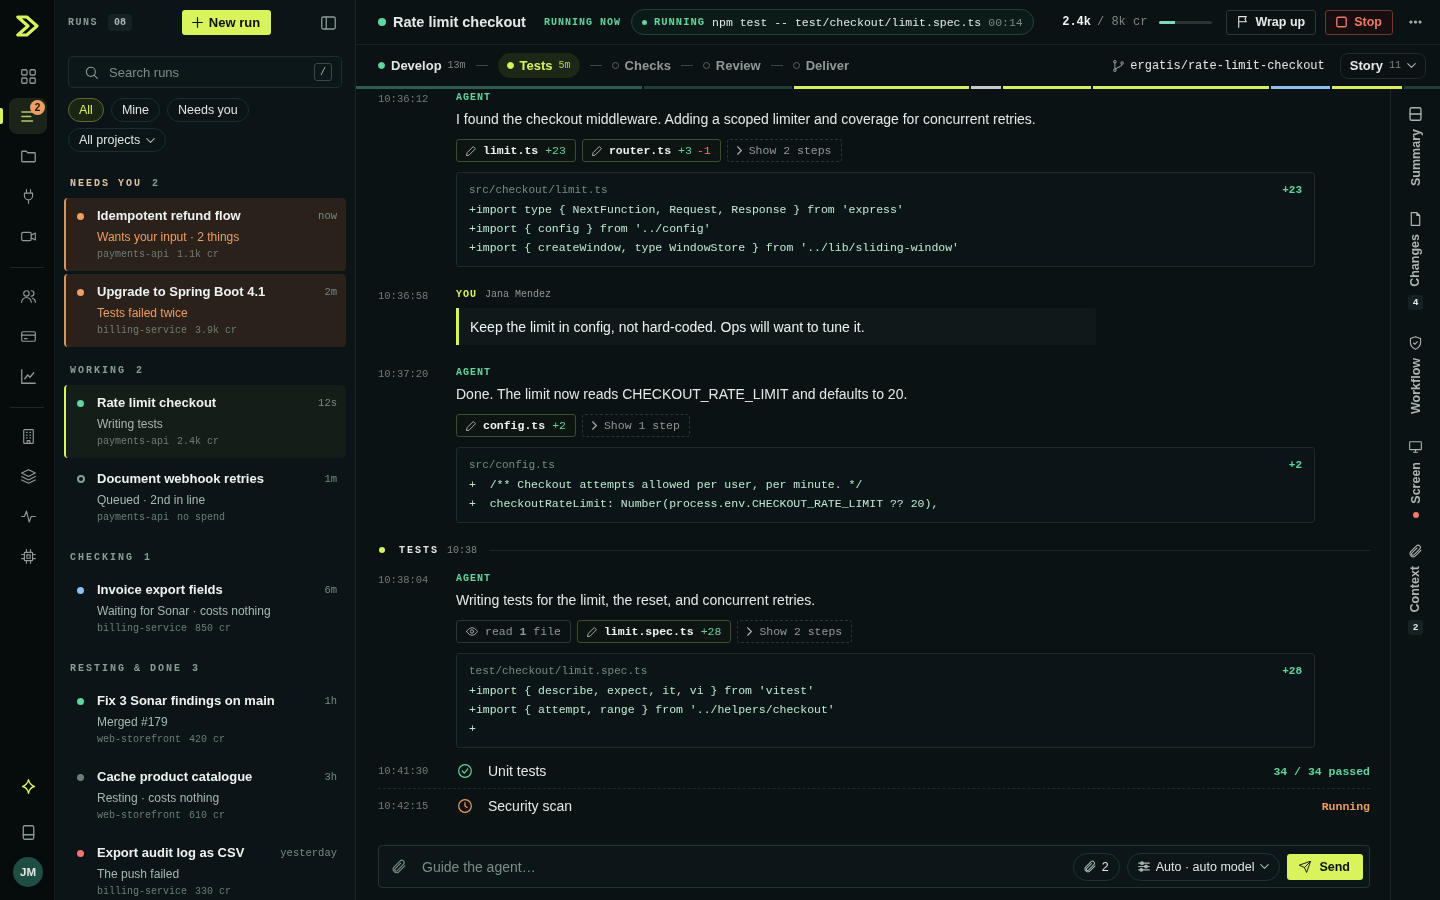 The width and height of the screenshot is (1440, 900). What do you see at coordinates (126, 669) in the screenshot?
I see `group-label: RESTING & DONE` at bounding box center [126, 669].